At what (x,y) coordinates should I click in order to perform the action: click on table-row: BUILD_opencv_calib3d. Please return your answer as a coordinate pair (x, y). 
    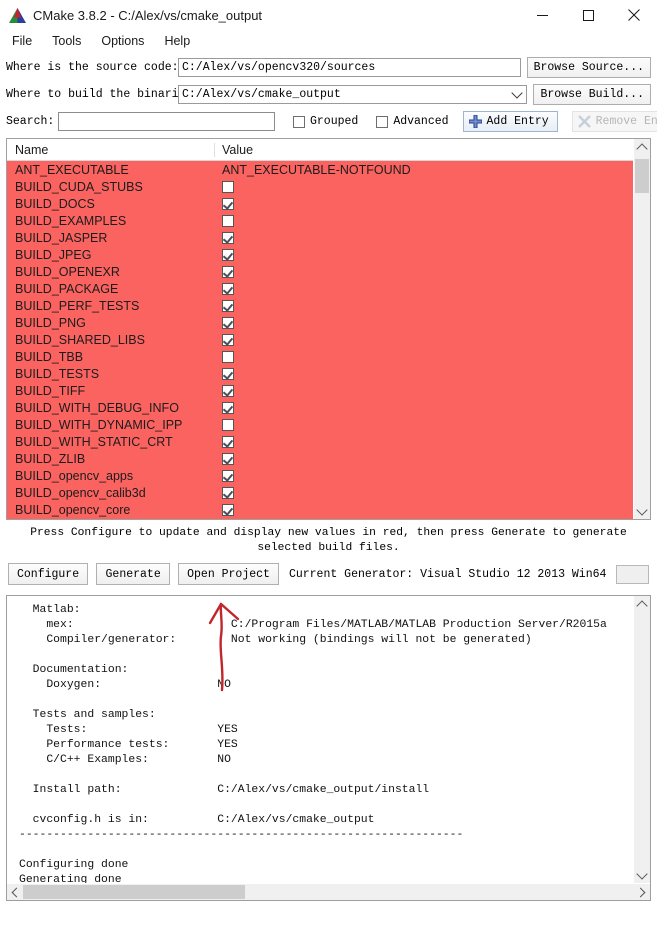
    Looking at the image, I should click on (320, 492).